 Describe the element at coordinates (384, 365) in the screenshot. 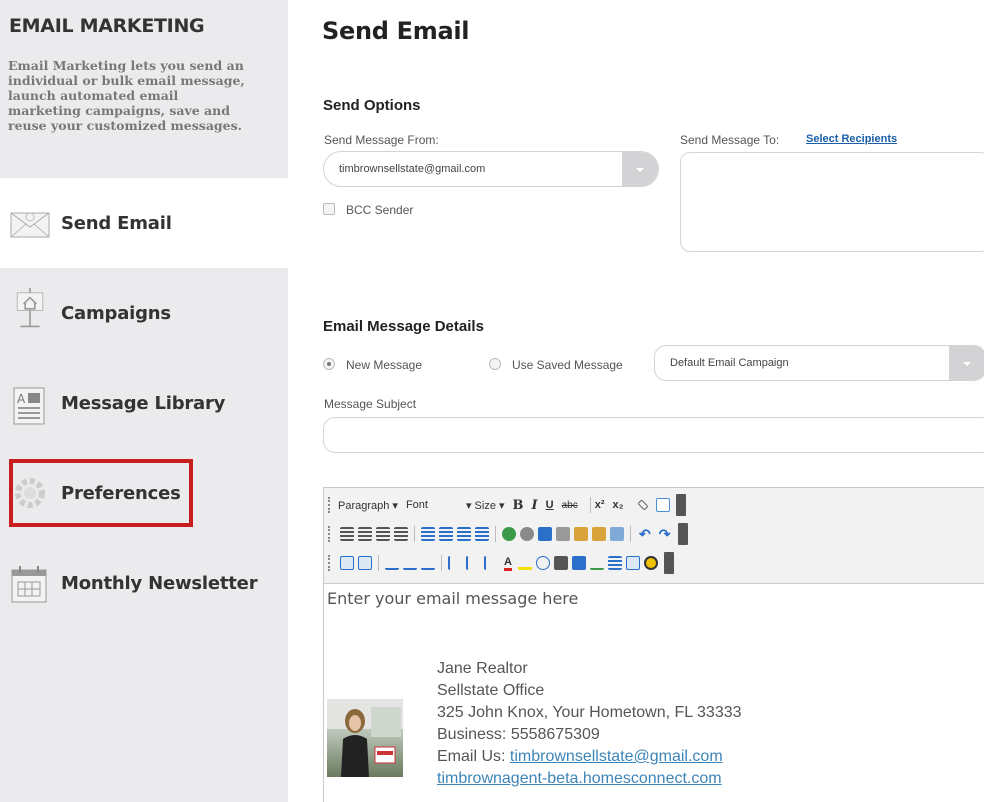

I see `new-message-label: New Message` at that location.